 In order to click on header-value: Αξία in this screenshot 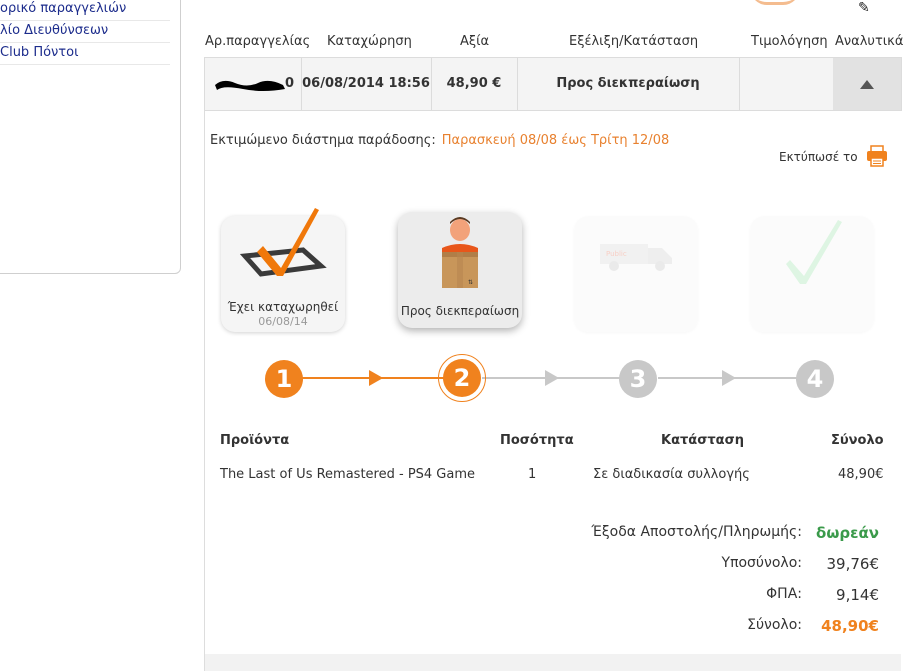, I will do `click(475, 41)`.